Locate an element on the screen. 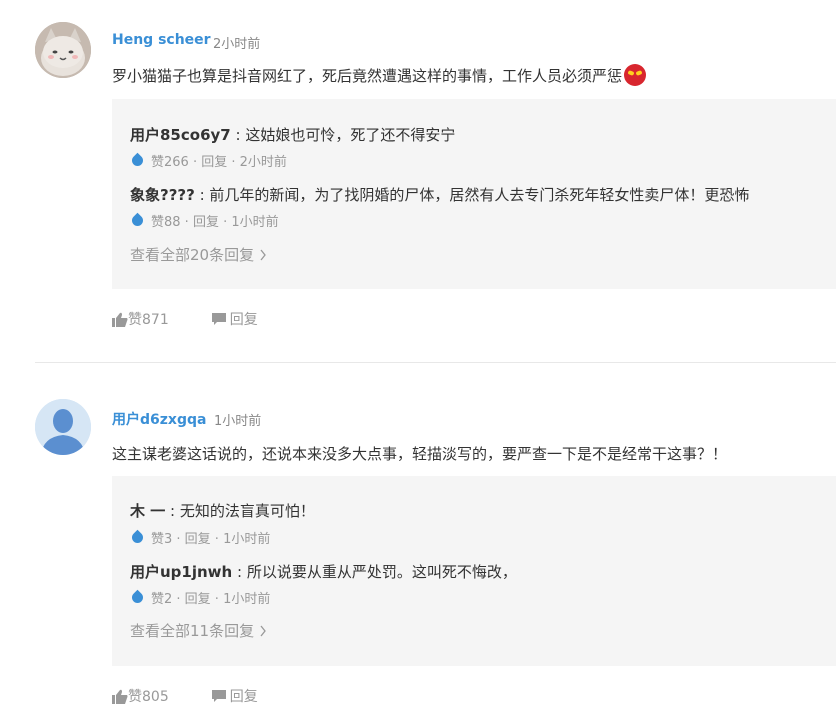 The image size is (836, 724). reply-text: 无知的法盲真可怕！ is located at coordinates (247, 511).